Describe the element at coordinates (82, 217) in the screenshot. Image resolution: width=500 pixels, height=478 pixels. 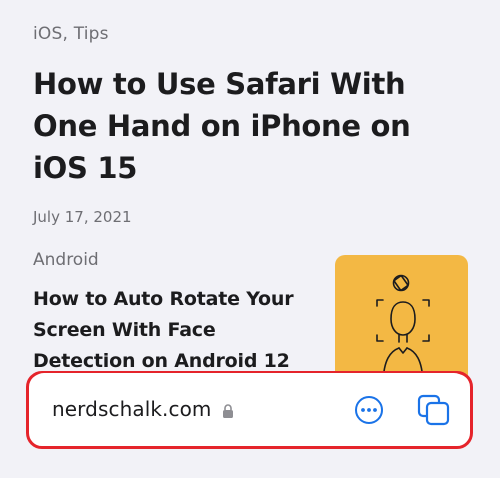
I see `article-date: July 17, 2021` at that location.